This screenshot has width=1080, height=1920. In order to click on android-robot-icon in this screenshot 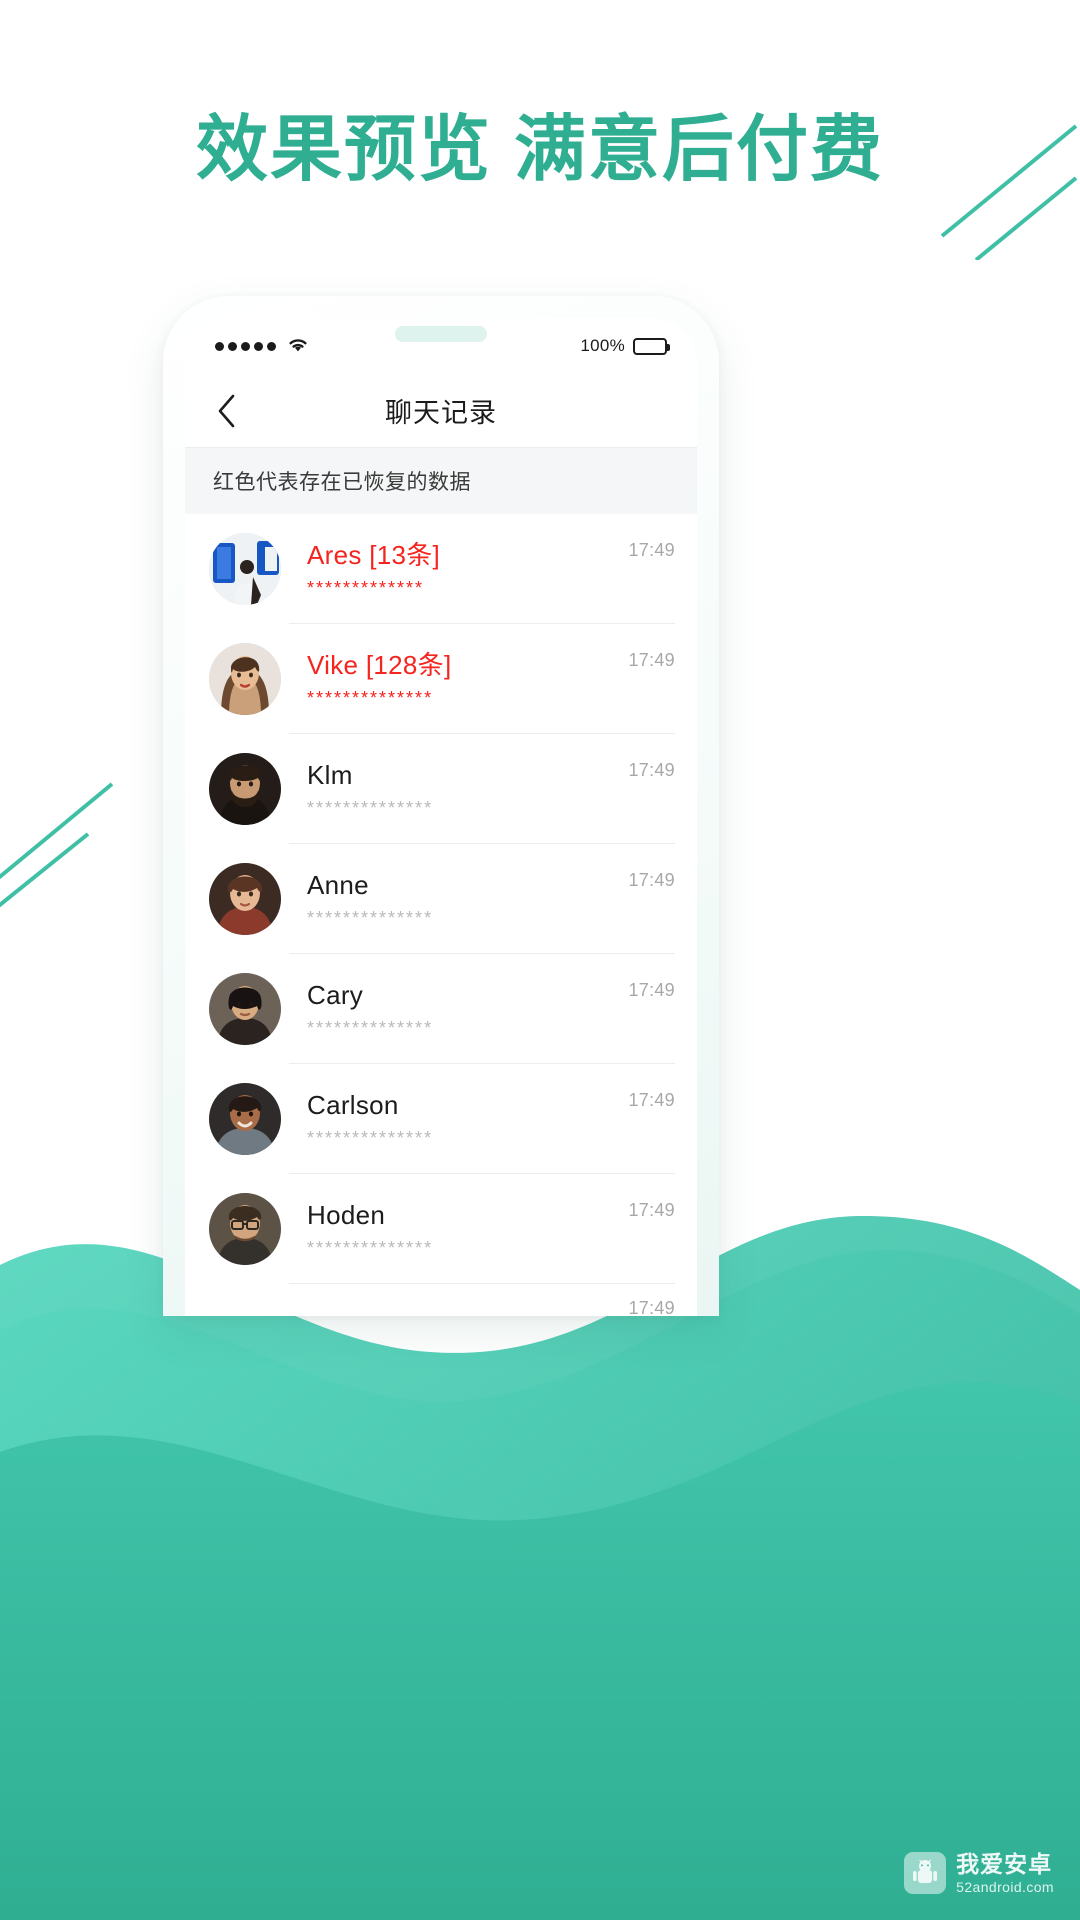, I will do `click(925, 1873)`.